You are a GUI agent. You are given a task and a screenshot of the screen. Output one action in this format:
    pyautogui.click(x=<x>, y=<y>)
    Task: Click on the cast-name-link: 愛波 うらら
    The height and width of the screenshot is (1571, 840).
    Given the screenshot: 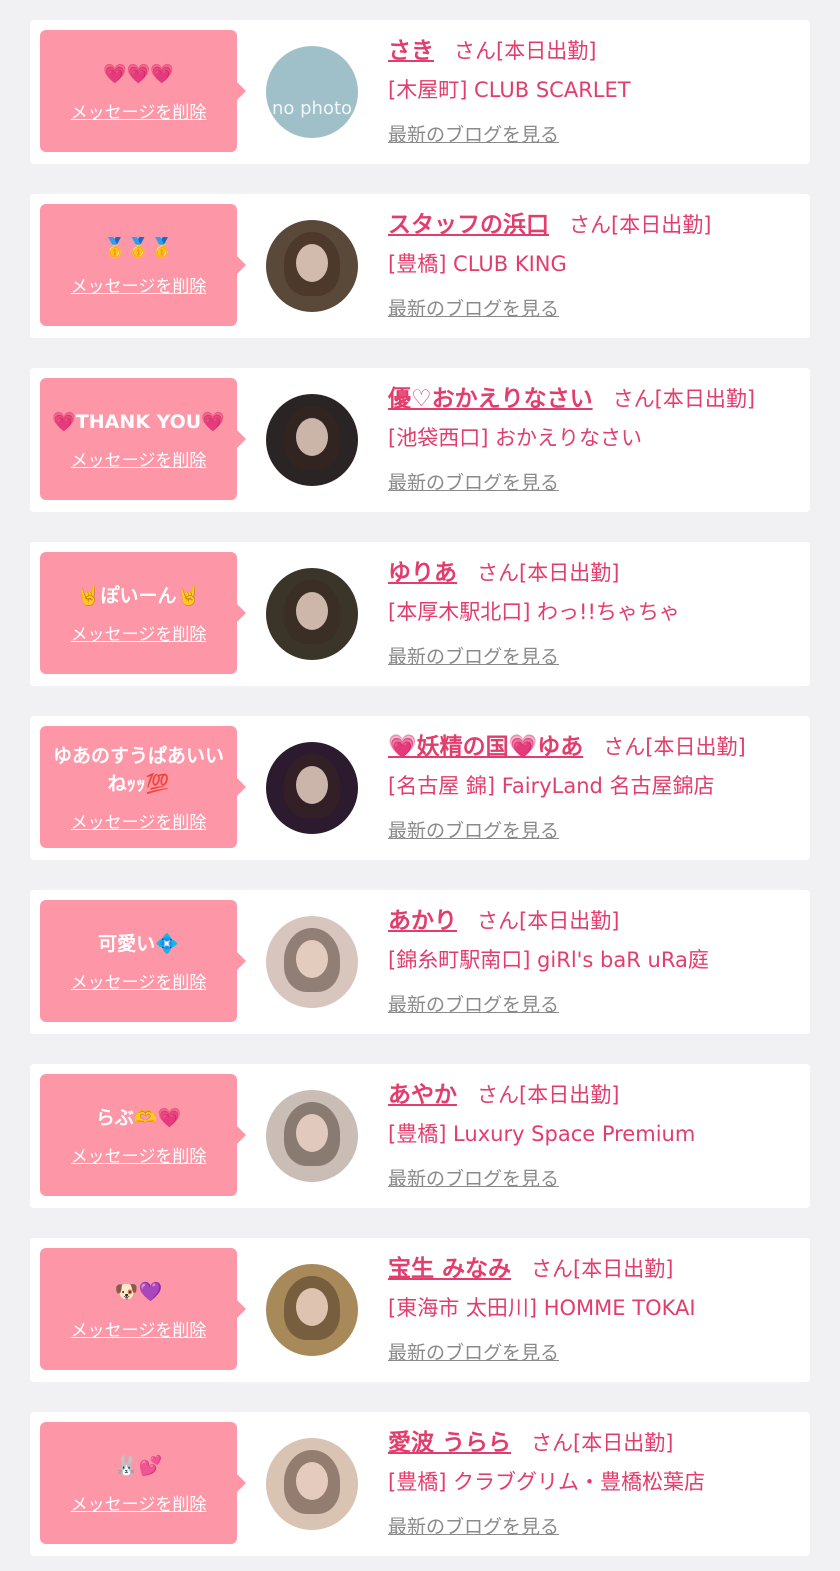 What is the action you would take?
    pyautogui.click(x=449, y=1443)
    